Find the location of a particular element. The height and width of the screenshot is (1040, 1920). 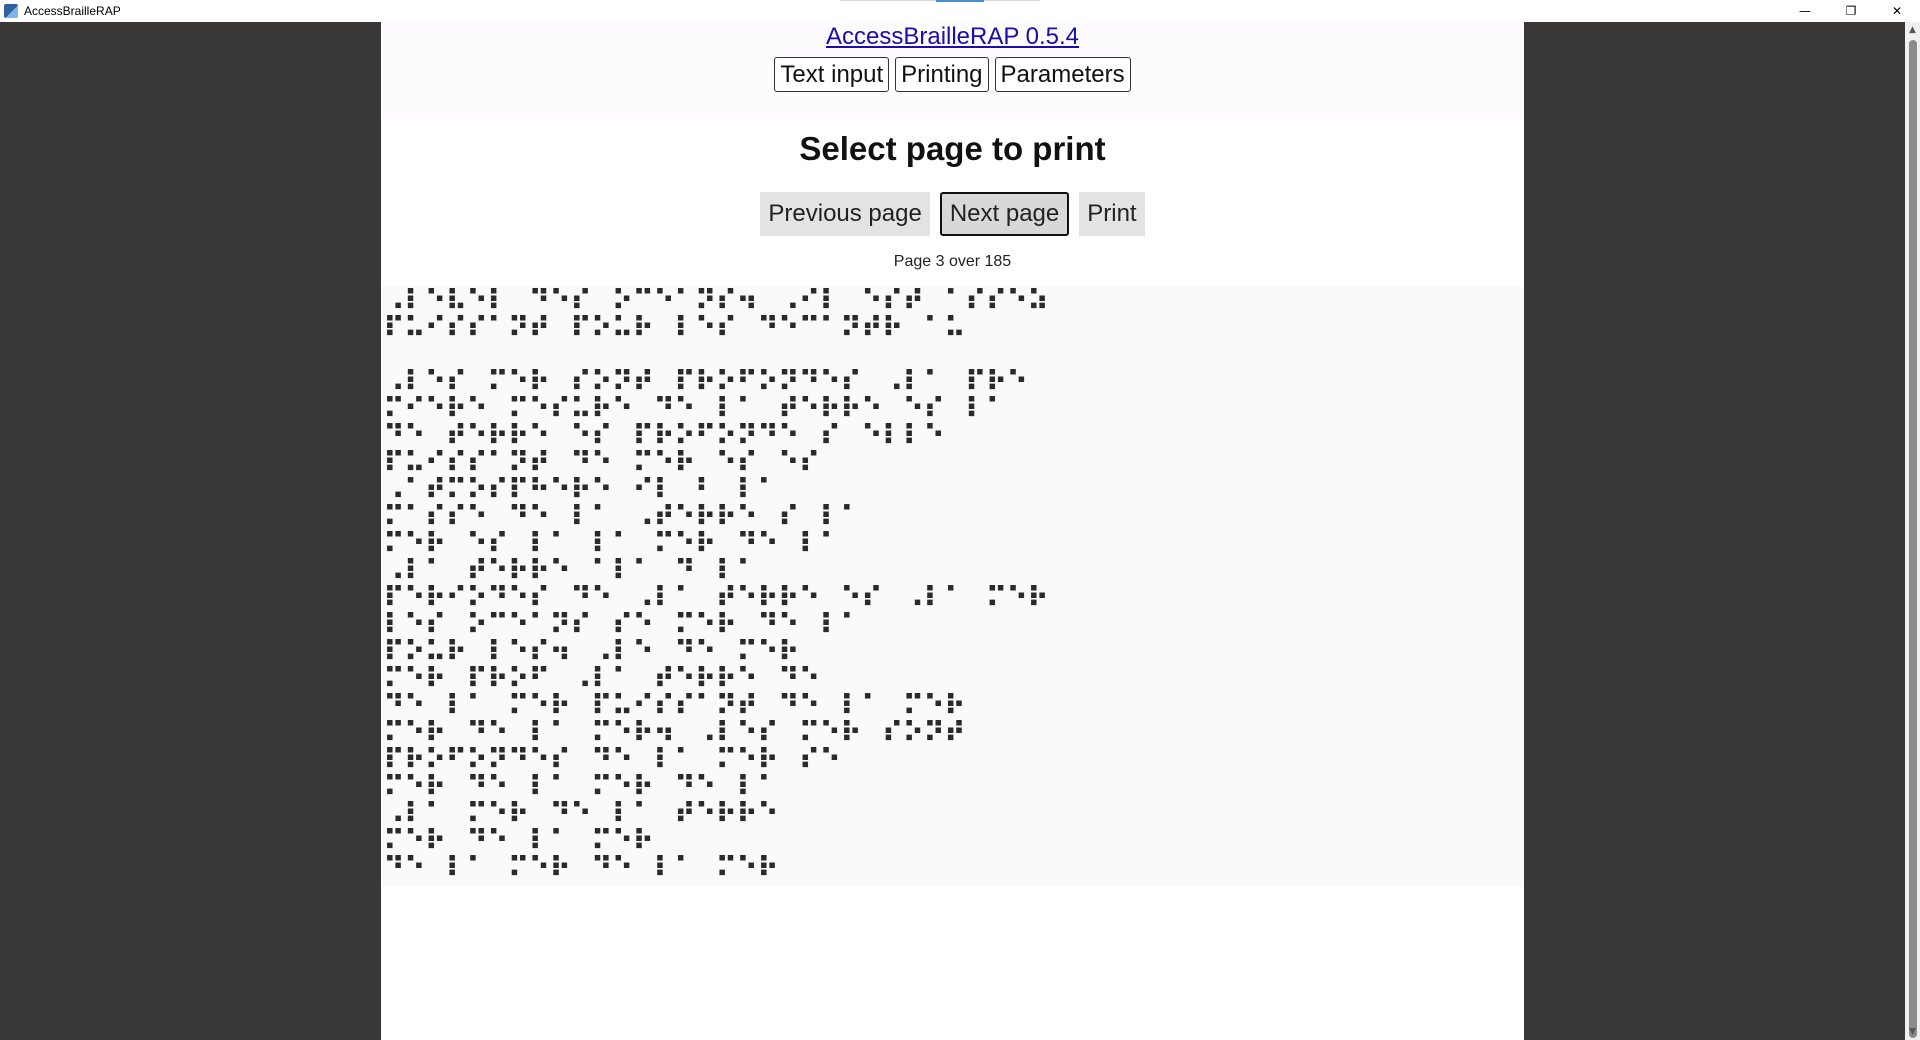

braille-line: ⠍⠑⠗⠀⠙⠑⠀⠇⠁⠀⠍⠑⠗⠀⠙⠑⠀⠇⠁ is located at coordinates (581, 786).